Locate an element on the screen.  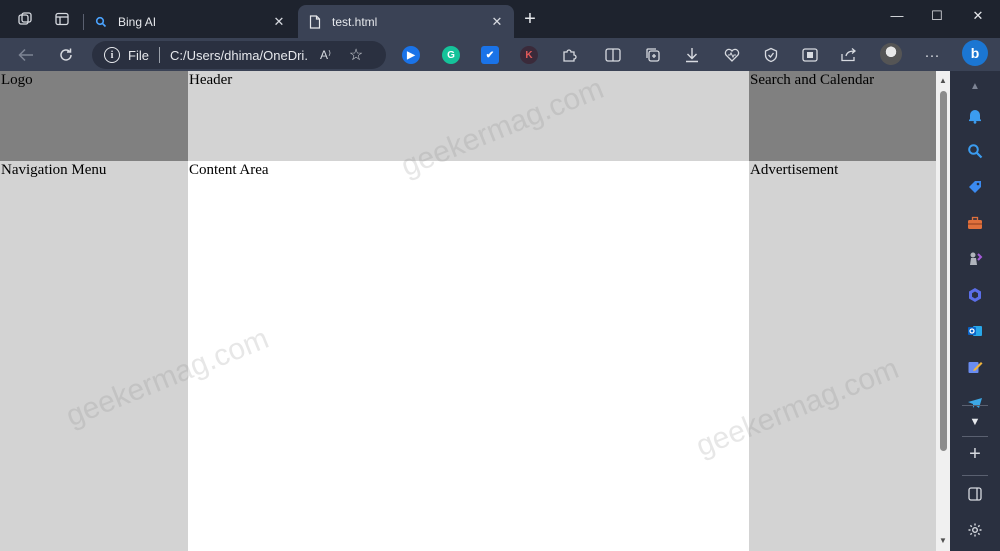
new-tab-button: + is located at coordinates (530, 19).